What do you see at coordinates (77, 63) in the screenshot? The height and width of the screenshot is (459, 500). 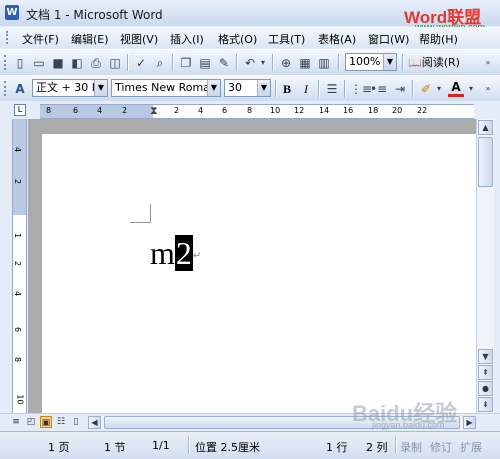 I see `permission-icon: ◧` at bounding box center [77, 63].